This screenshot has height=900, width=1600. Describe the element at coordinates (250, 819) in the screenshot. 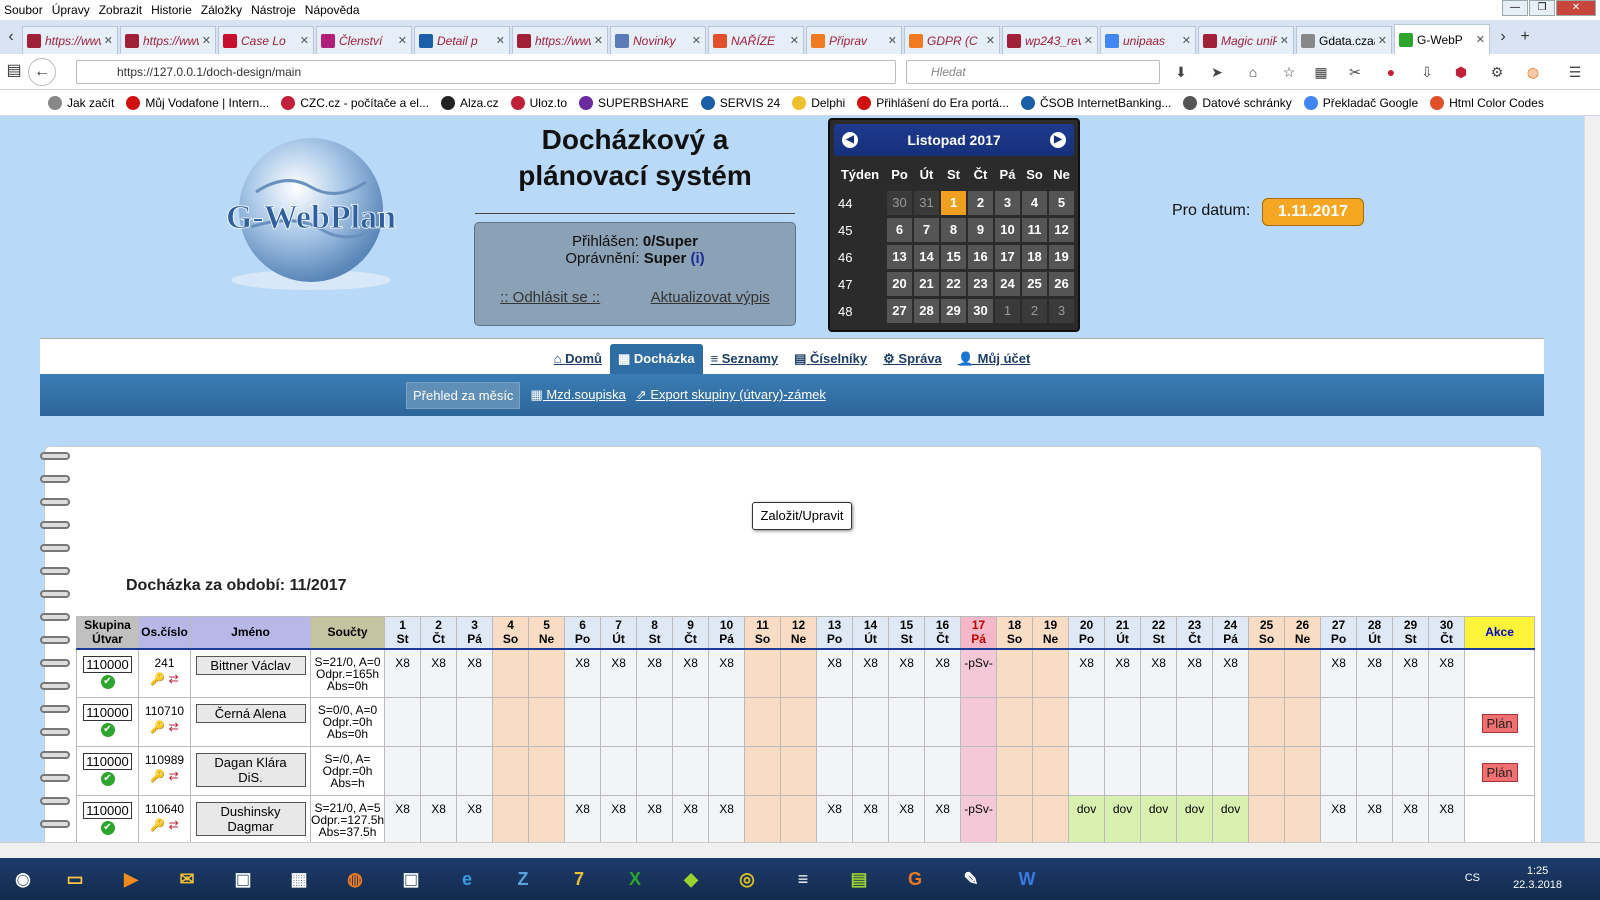

I see `employee-name: Dushinsky Dagmar` at that location.